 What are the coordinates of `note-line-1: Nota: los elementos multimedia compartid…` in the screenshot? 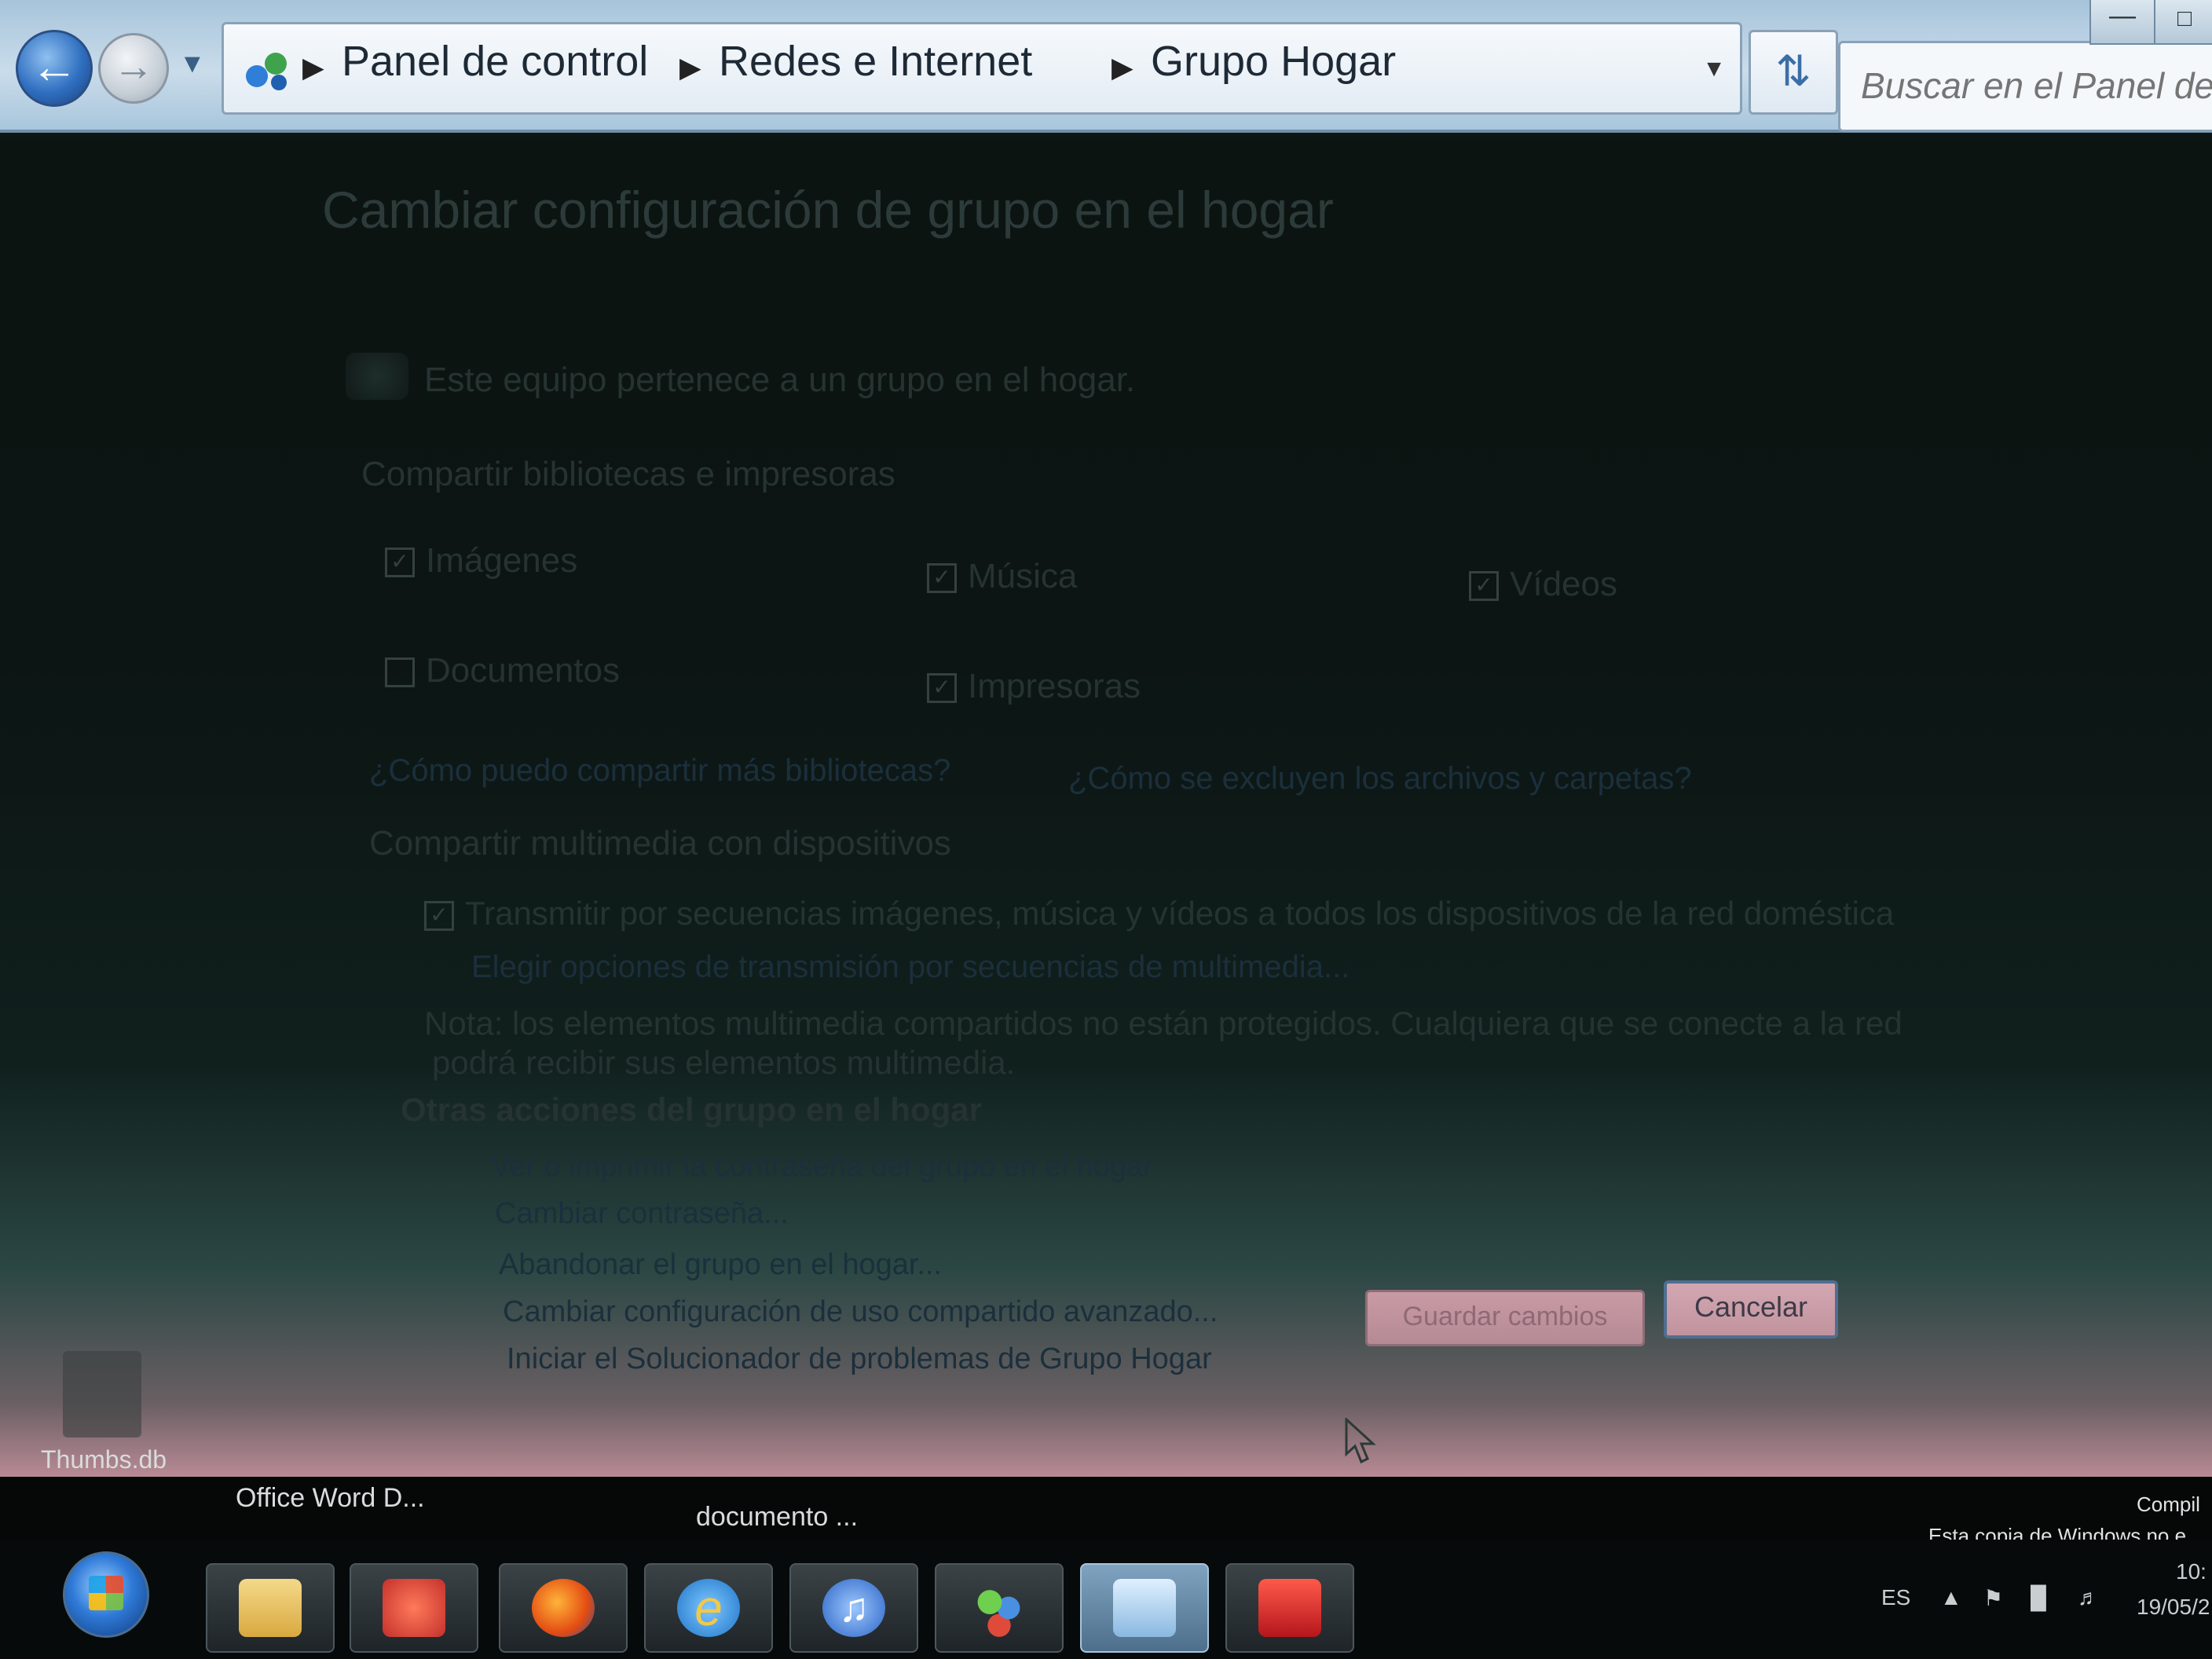 It's located at (1163, 1023).